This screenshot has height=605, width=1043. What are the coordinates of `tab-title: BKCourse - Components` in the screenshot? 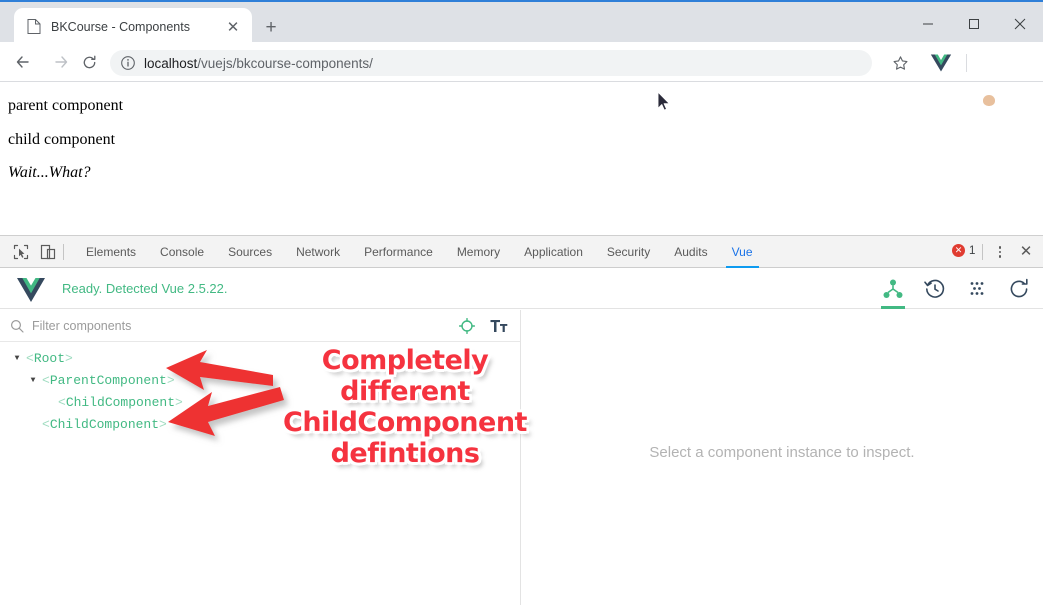 It's located at (120, 27).